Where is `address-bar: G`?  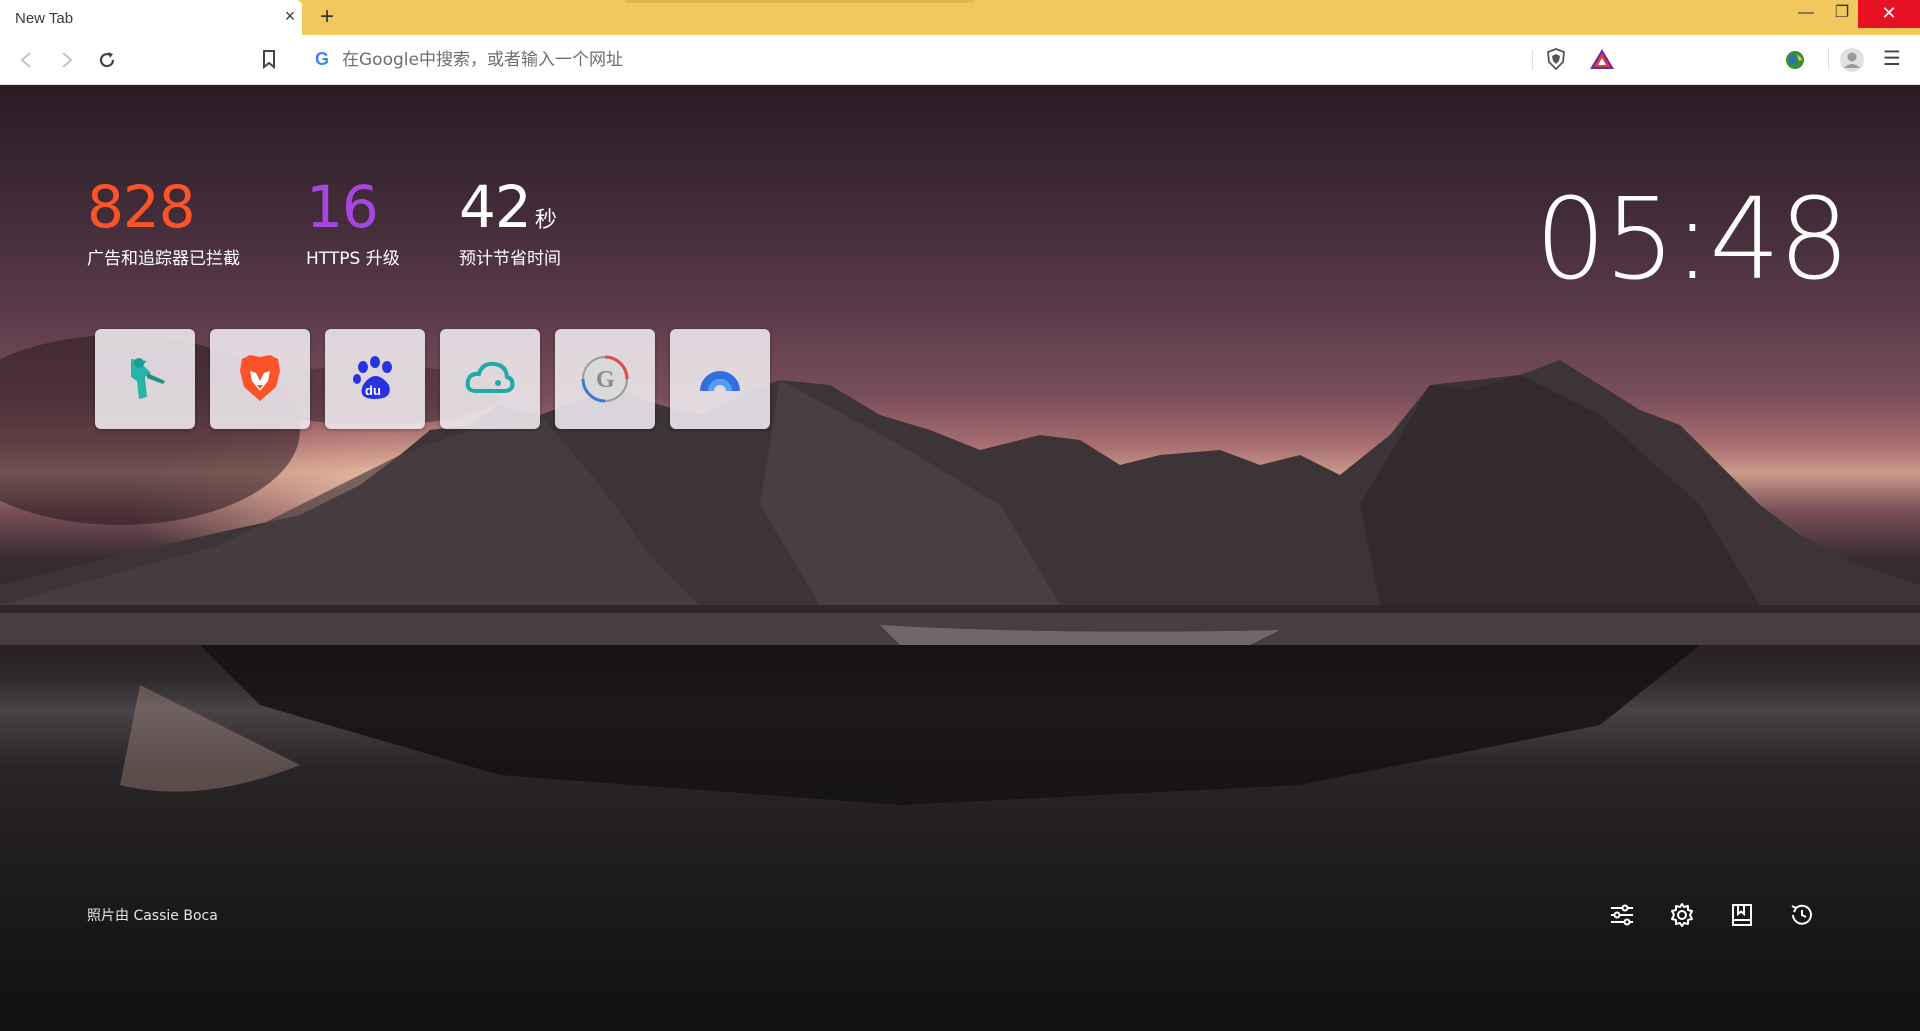
address-bar: G is located at coordinates (963, 59).